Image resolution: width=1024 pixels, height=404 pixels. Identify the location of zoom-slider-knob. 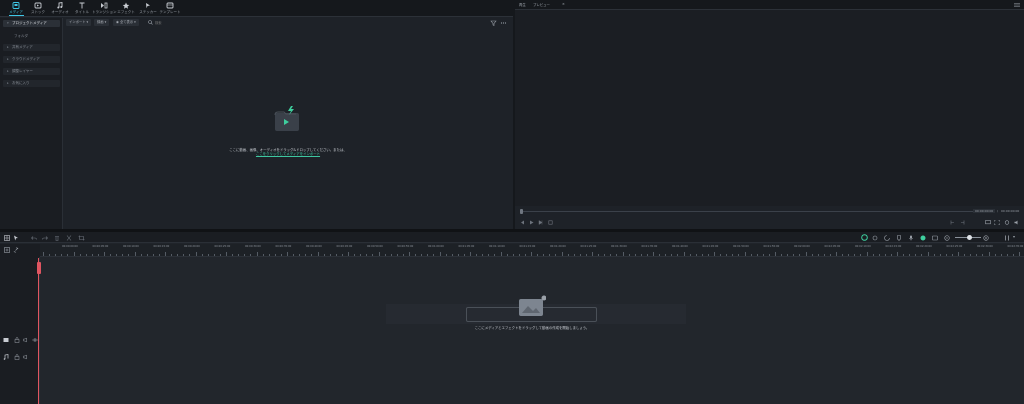
(969, 237).